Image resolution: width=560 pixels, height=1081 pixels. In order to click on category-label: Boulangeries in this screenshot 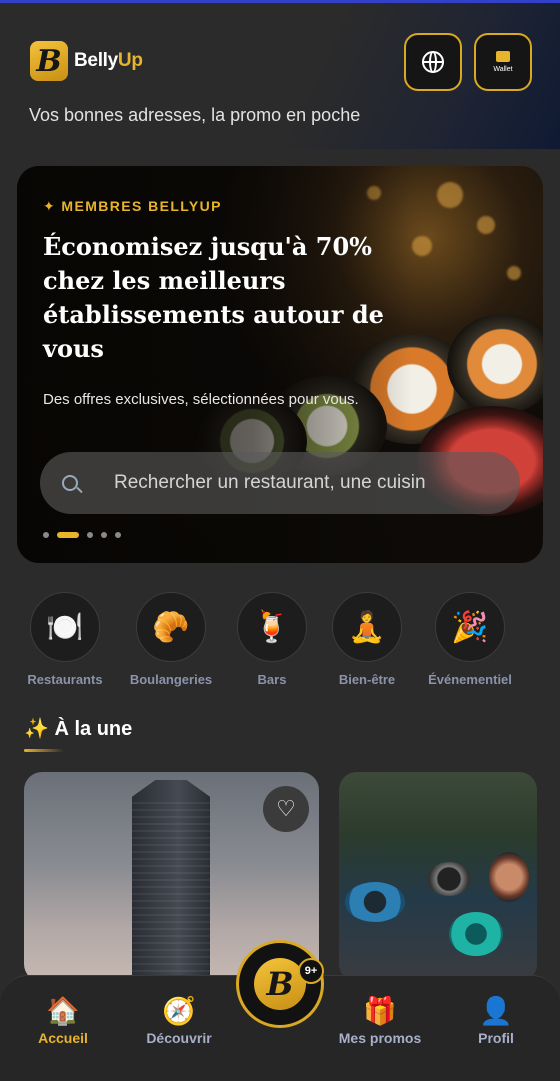, I will do `click(171, 679)`.